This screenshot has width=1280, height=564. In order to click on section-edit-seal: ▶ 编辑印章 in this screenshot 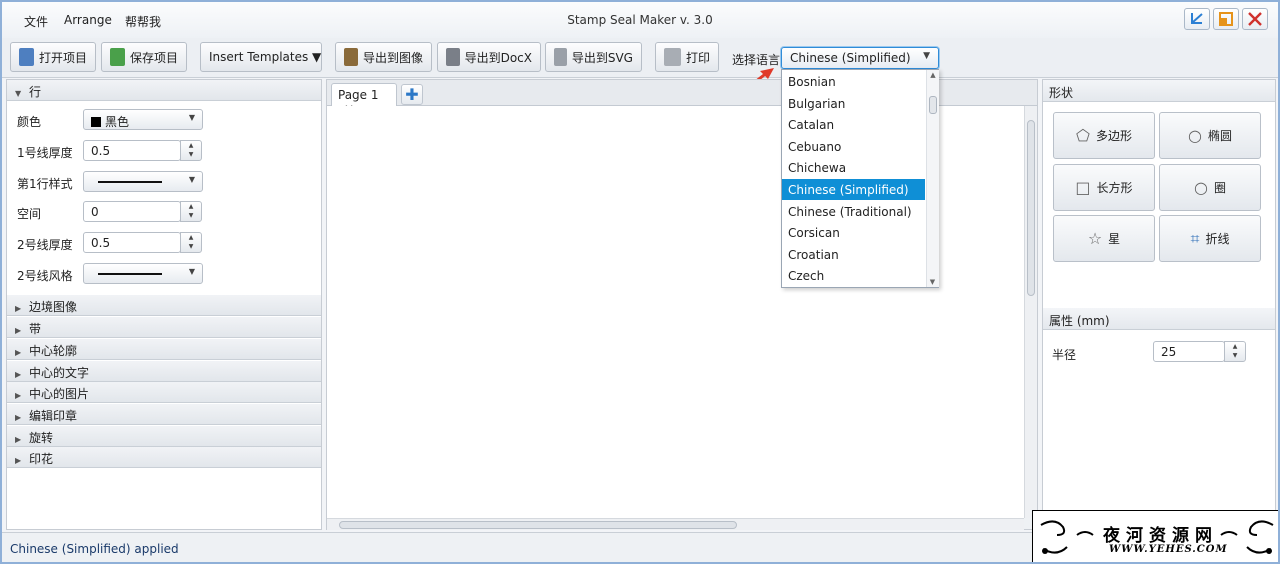, I will do `click(164, 414)`.